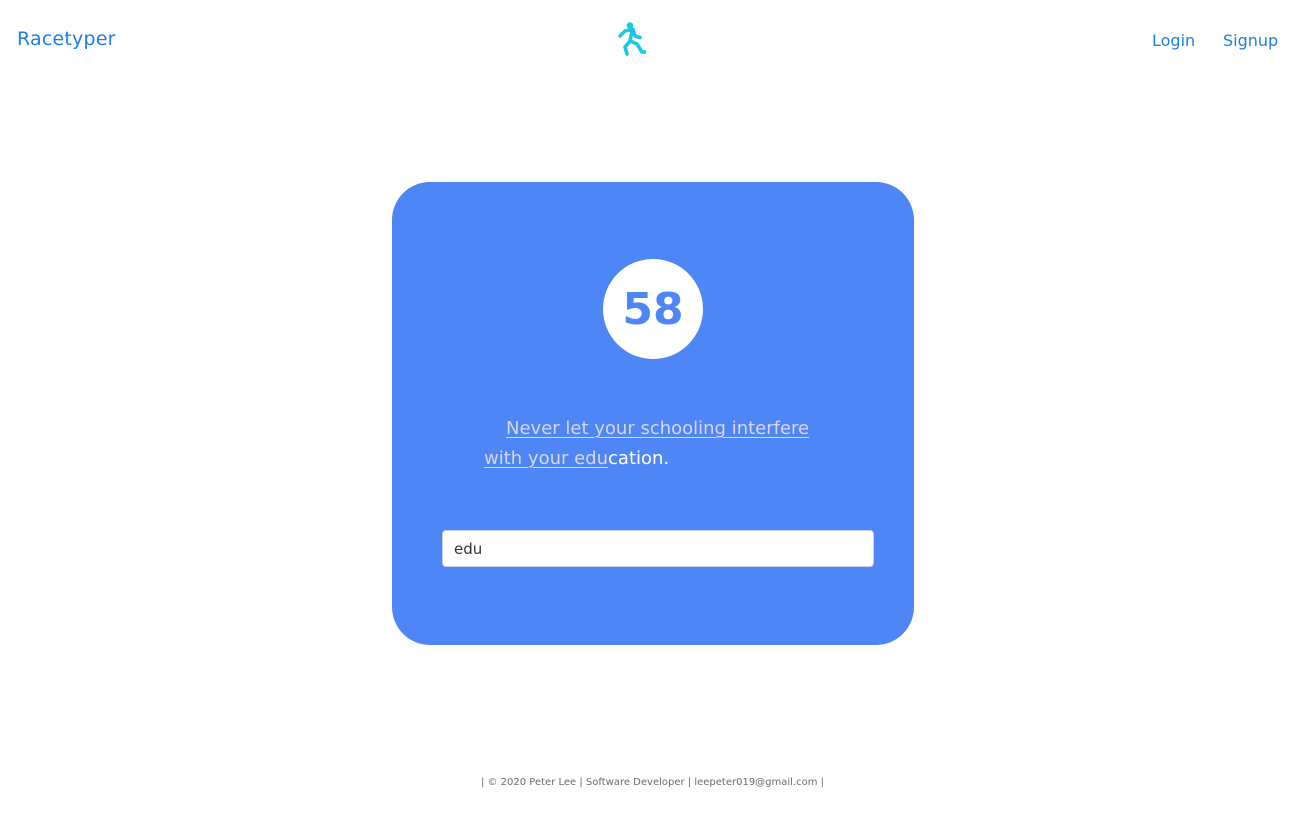 This screenshot has height=827, width=1305. I want to click on running-person-icon, so click(631, 39).